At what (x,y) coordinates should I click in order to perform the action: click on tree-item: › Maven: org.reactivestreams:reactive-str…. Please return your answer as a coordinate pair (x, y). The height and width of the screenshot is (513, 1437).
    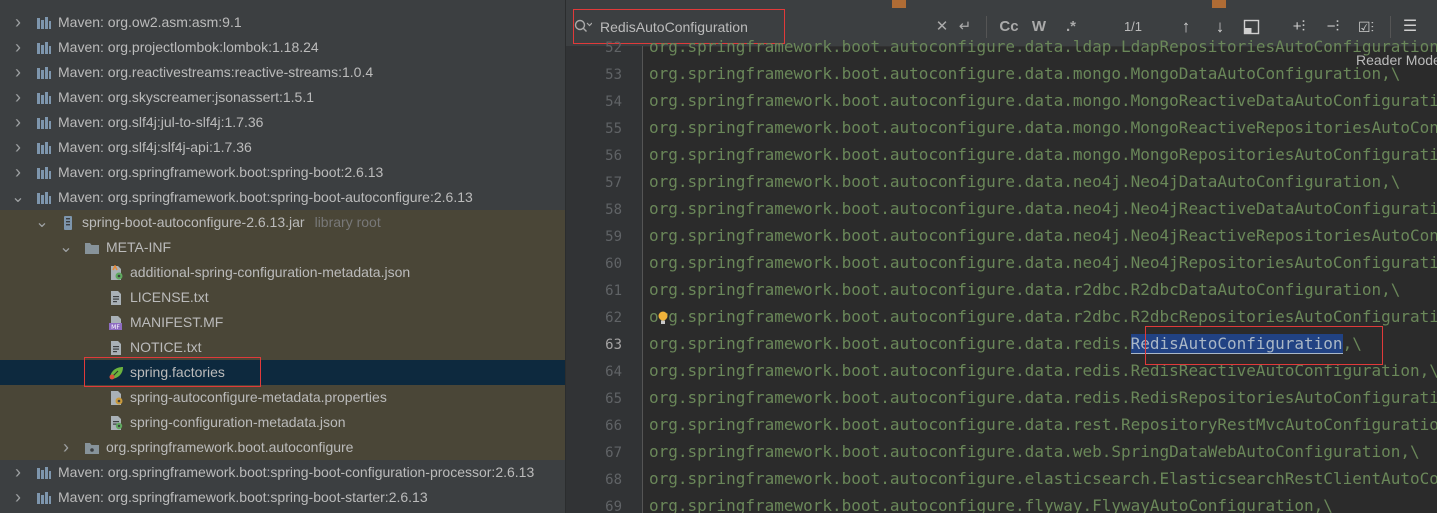
    Looking at the image, I should click on (282, 72).